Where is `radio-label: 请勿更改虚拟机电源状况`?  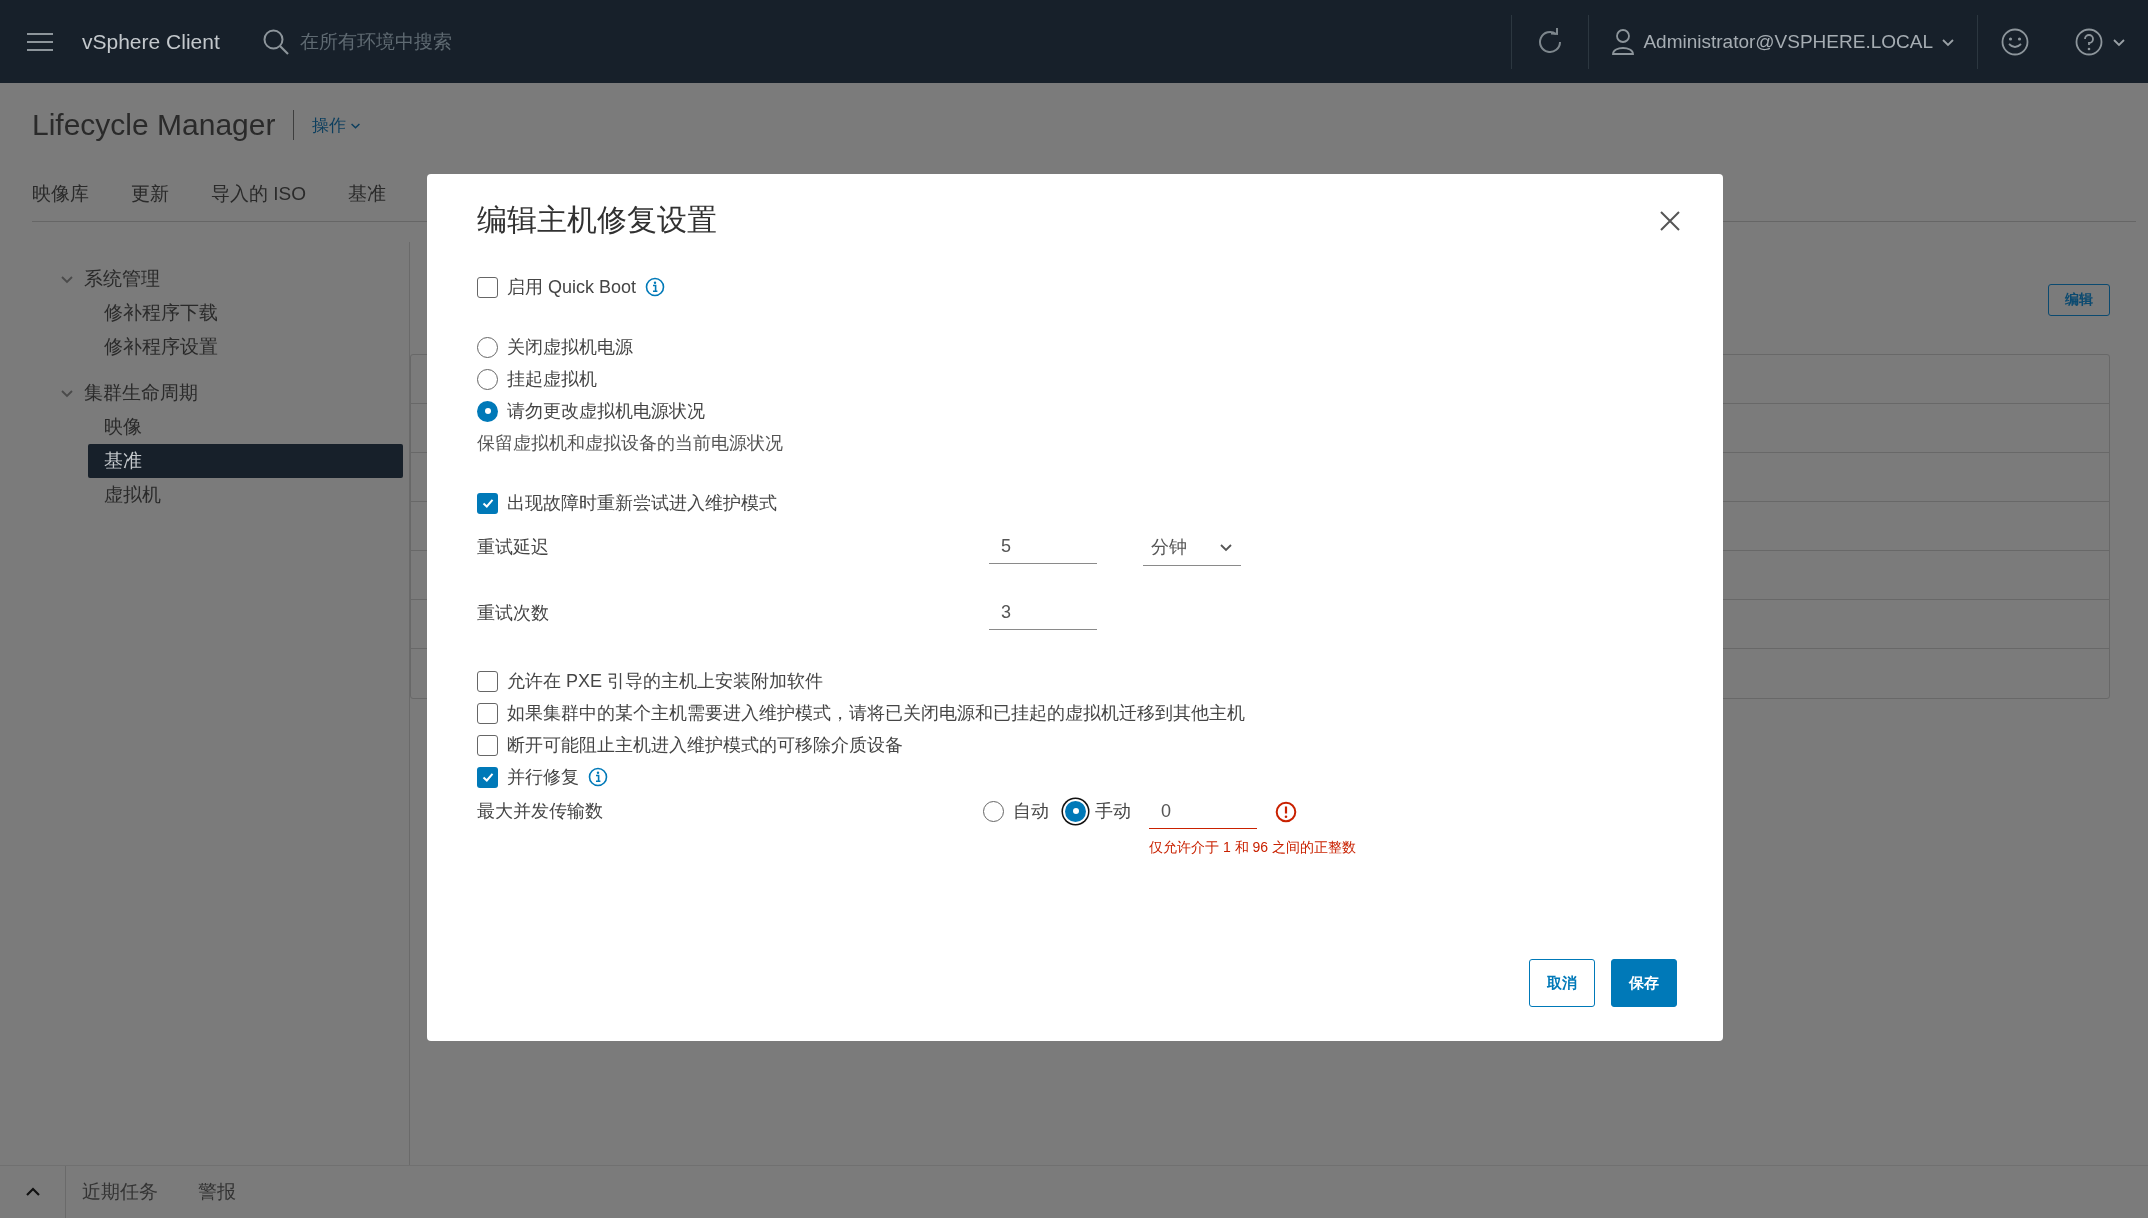
radio-label: 请勿更改虚拟机电源状况 is located at coordinates (606, 411).